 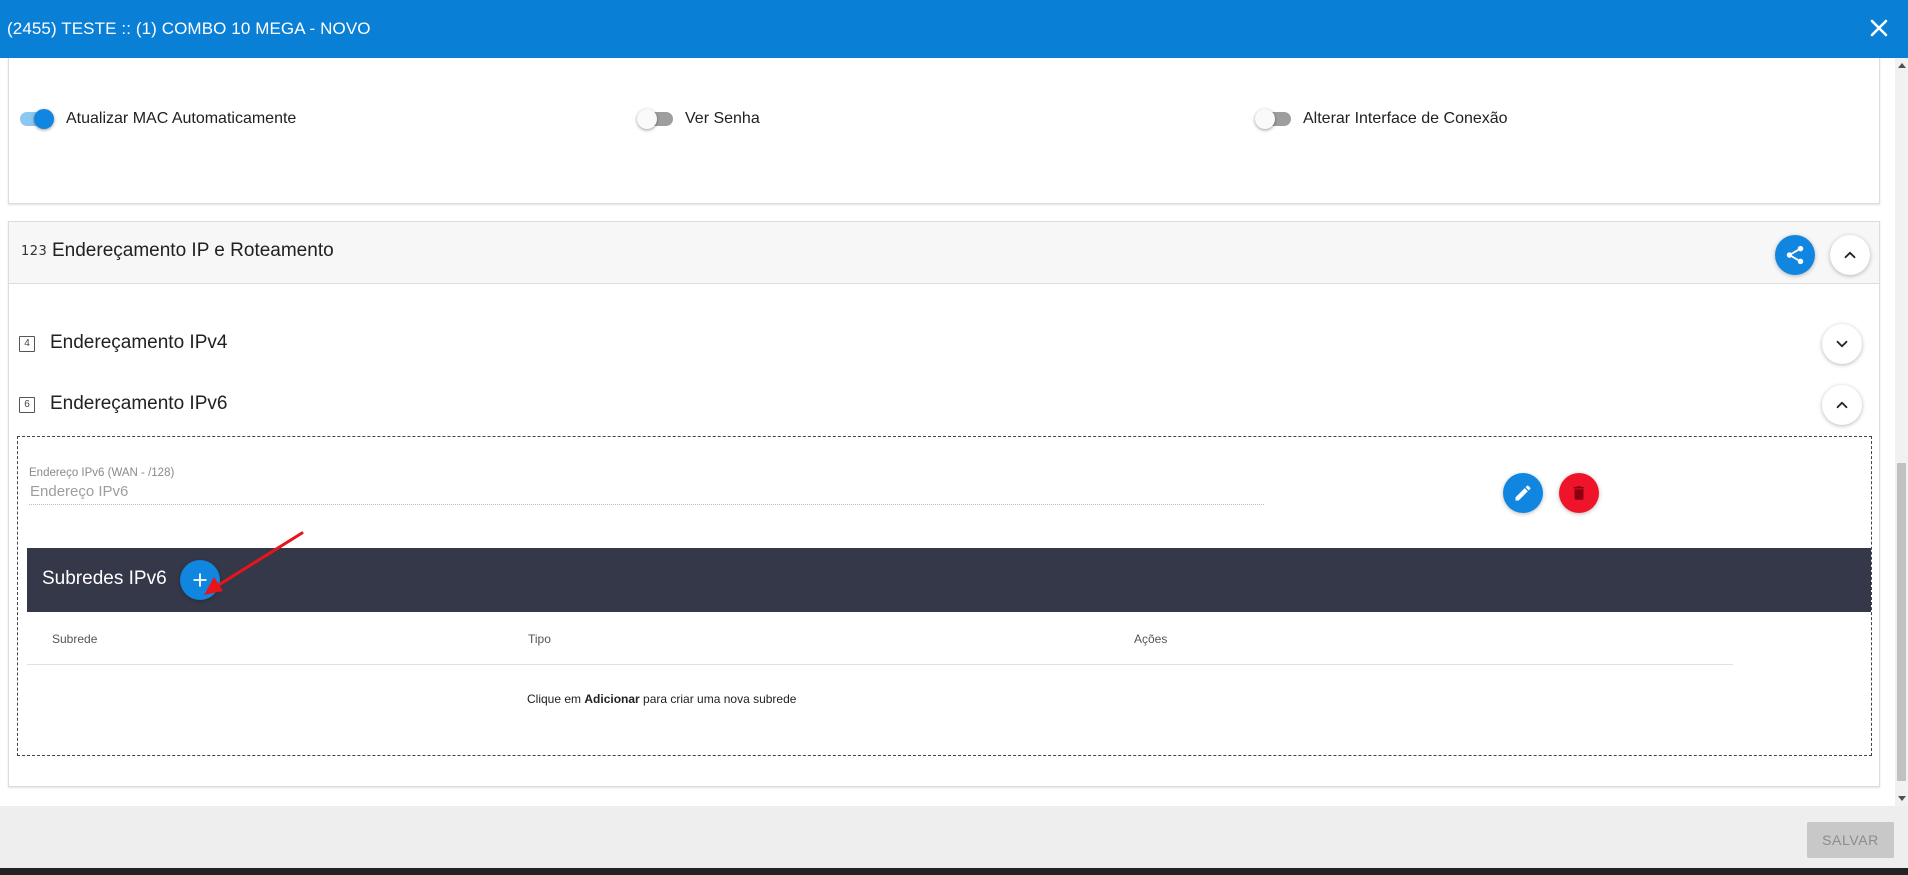 I want to click on subnets-title: Subredes IPv6, so click(x=104, y=578).